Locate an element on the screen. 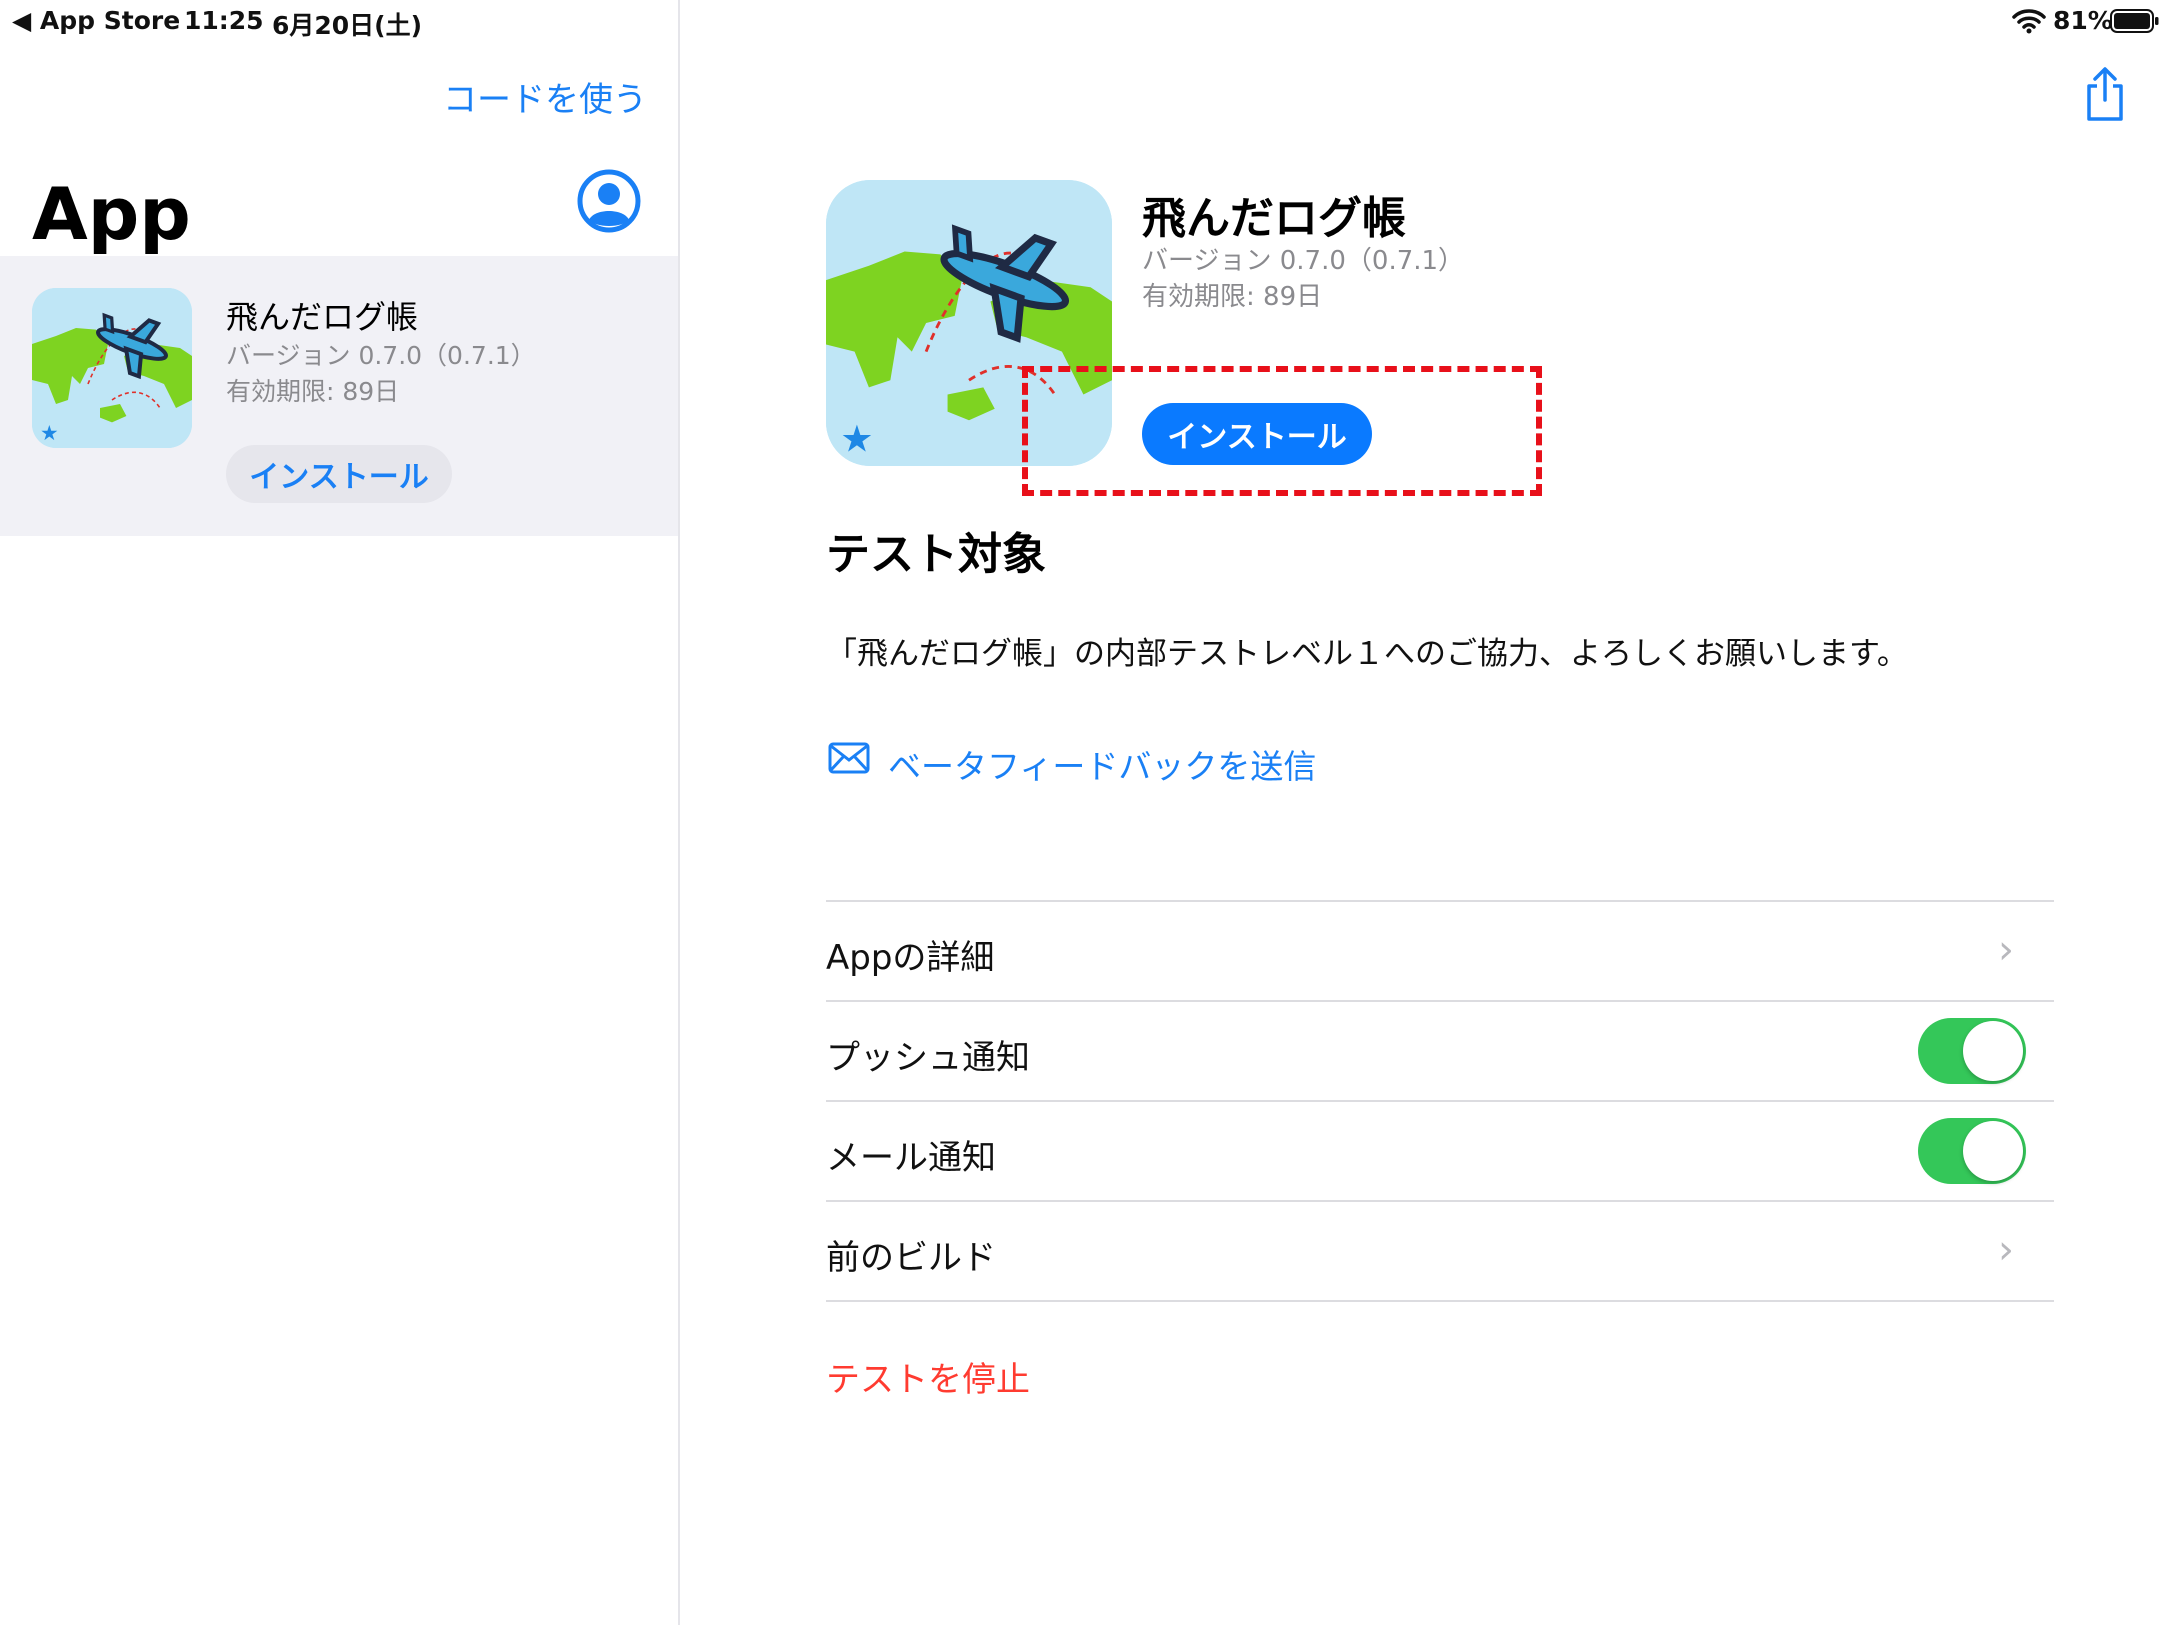 The image size is (2166, 1625). sidebar-app-expiry: 有効期限: 89日 is located at coordinates (313, 391).